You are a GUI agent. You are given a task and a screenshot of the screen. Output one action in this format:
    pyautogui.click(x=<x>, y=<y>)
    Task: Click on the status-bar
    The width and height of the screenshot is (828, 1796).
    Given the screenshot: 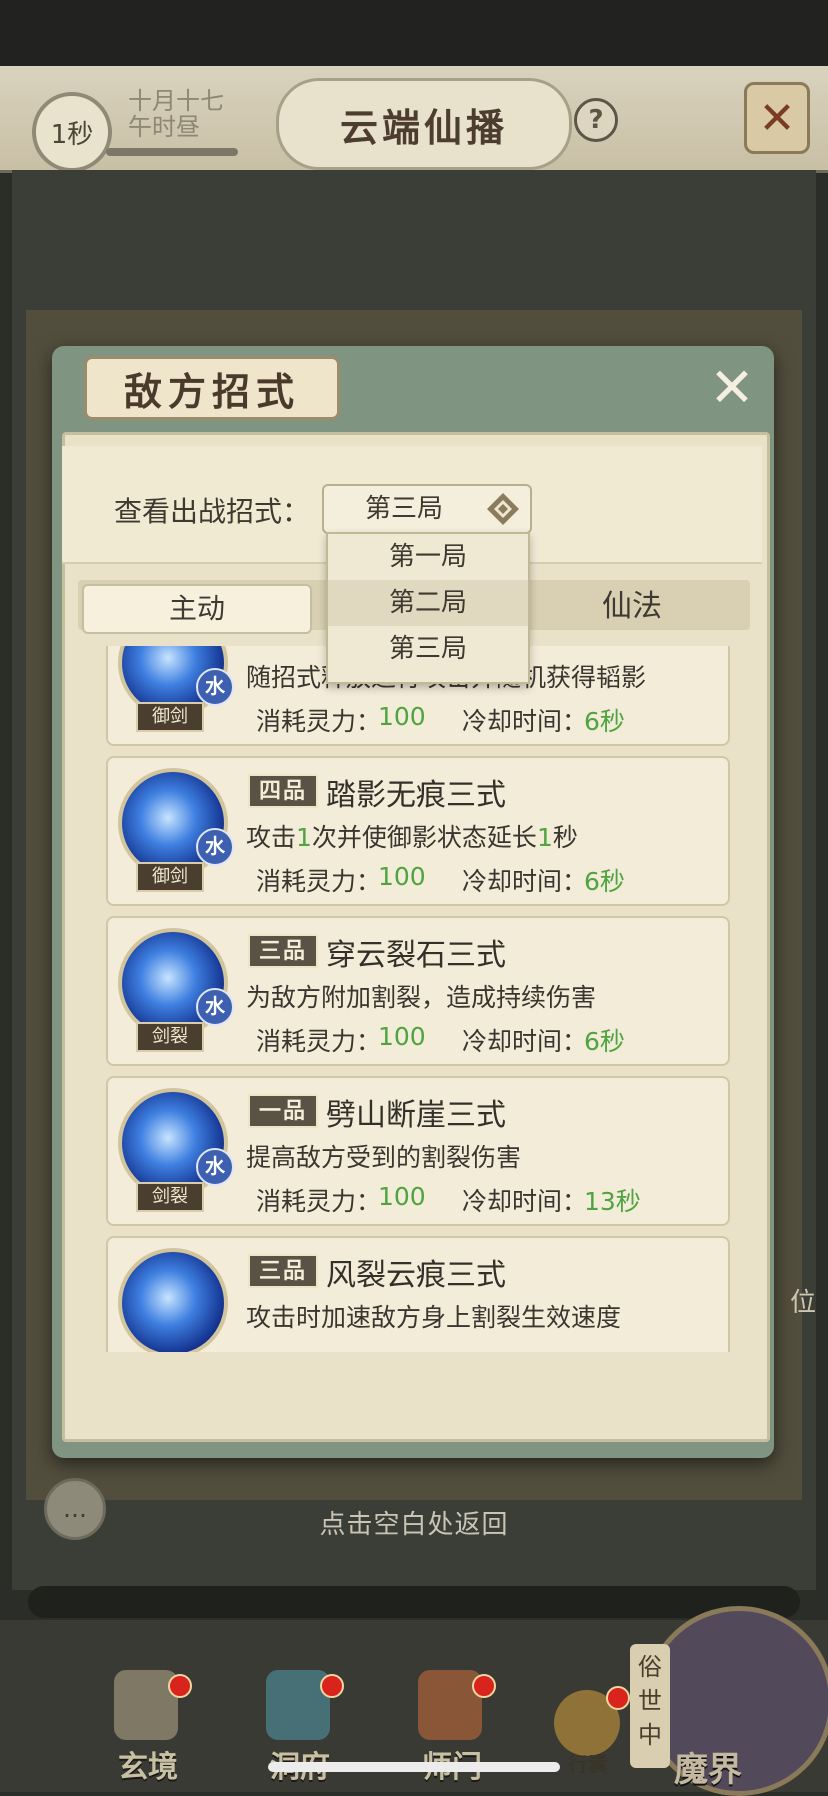 What is the action you would take?
    pyautogui.click(x=414, y=33)
    